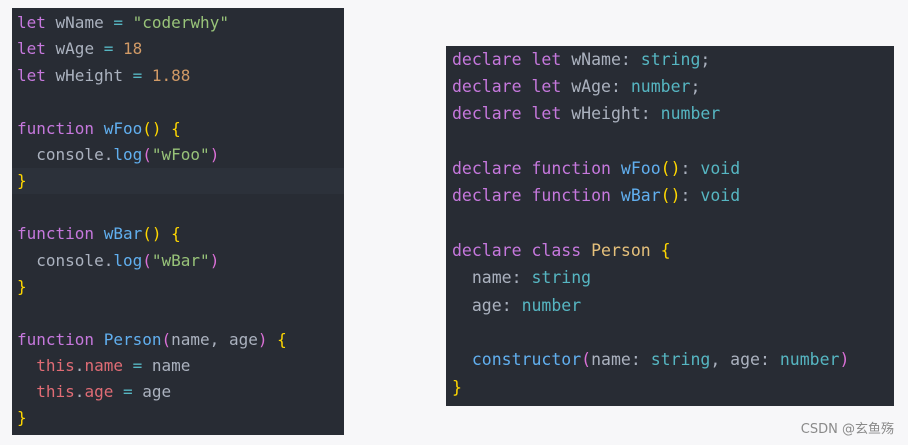 The height and width of the screenshot is (445, 908). Describe the element at coordinates (128, 154) in the screenshot. I see `code-line-6: console.log("wFoo")` at that location.